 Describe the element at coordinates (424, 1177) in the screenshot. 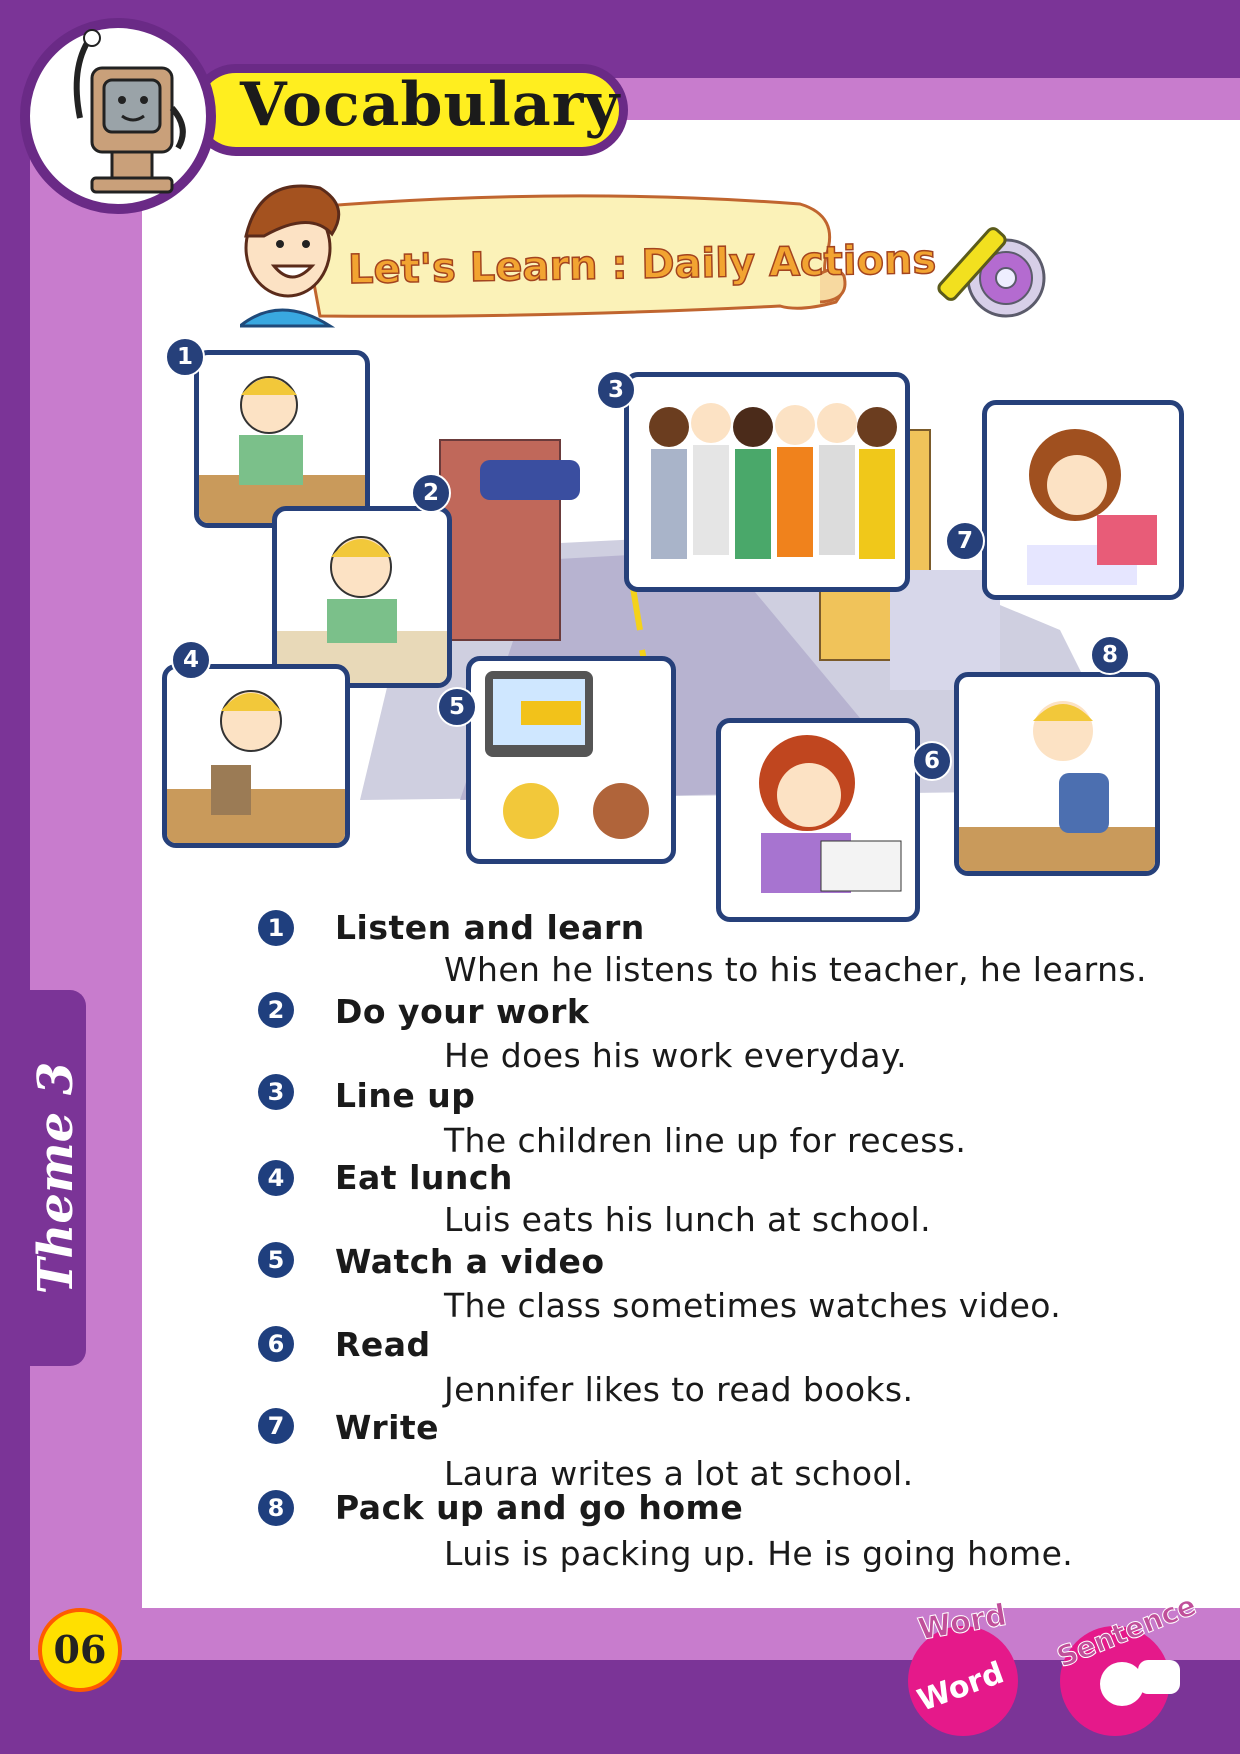

I see `vocabulary-term: Eat lunch` at that location.